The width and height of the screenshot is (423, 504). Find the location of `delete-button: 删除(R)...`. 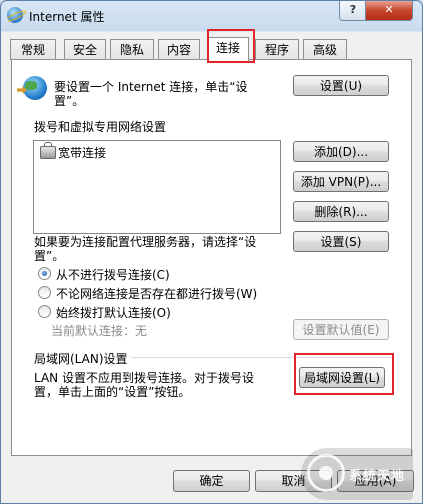

delete-button: 删除(R)... is located at coordinates (341, 211).